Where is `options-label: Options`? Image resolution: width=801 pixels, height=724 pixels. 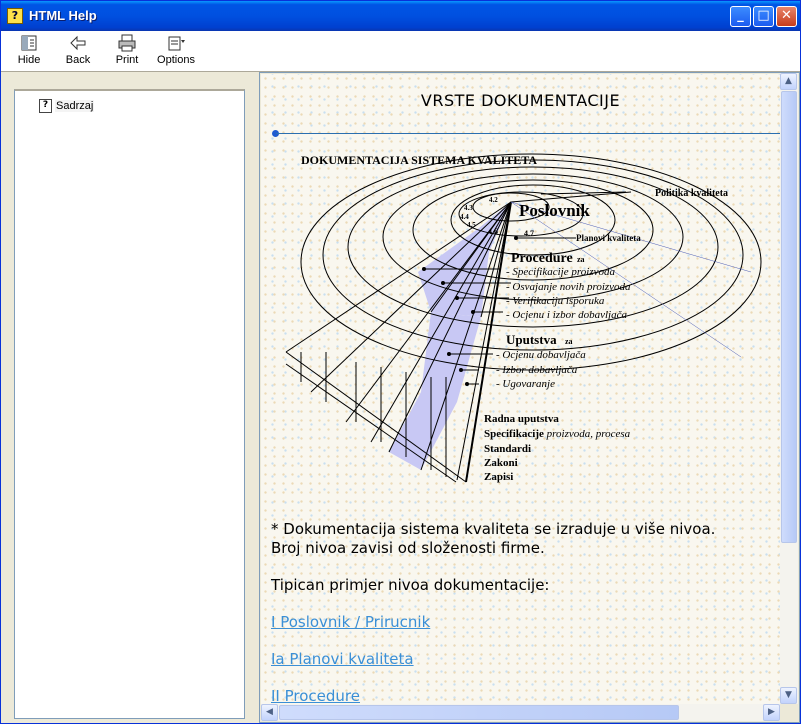 options-label: Options is located at coordinates (176, 60).